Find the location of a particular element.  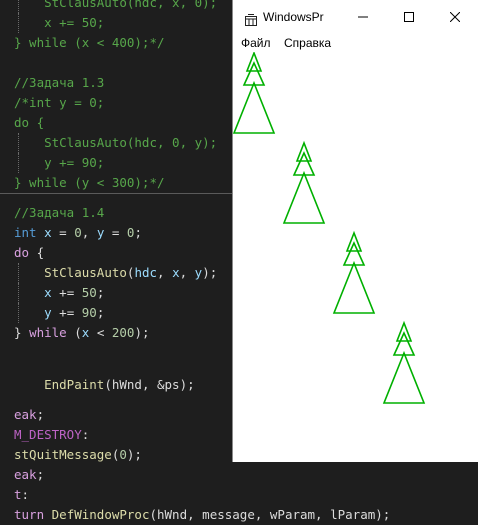

code-token: EndPaint is located at coordinates (74, 384).